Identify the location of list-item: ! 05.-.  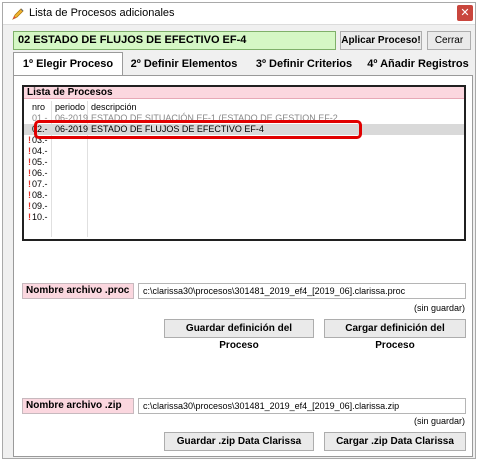
(244, 162).